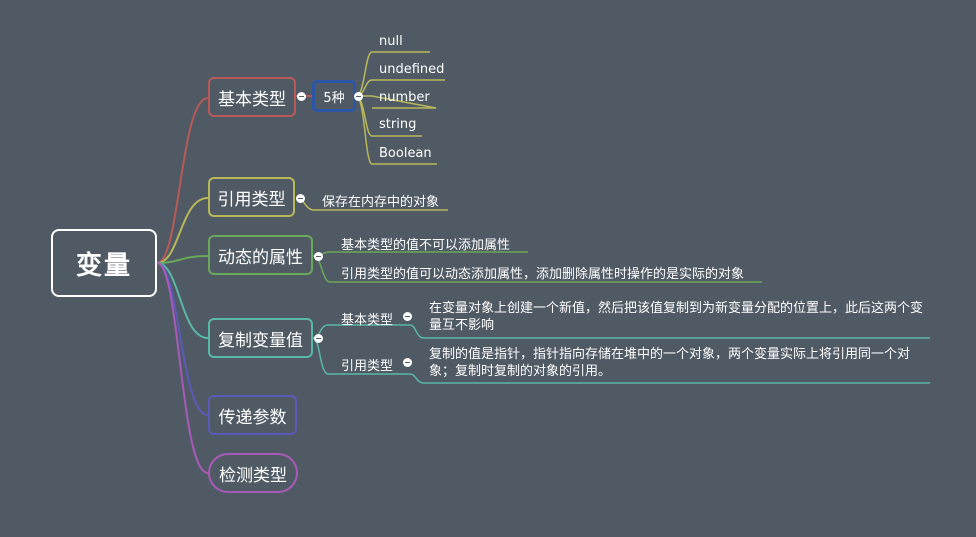 The width and height of the screenshot is (976, 537). Describe the element at coordinates (425, 243) in the screenshot. I see `dynamic-props-note-basic: 基本类型的值不可以添加属性` at that location.